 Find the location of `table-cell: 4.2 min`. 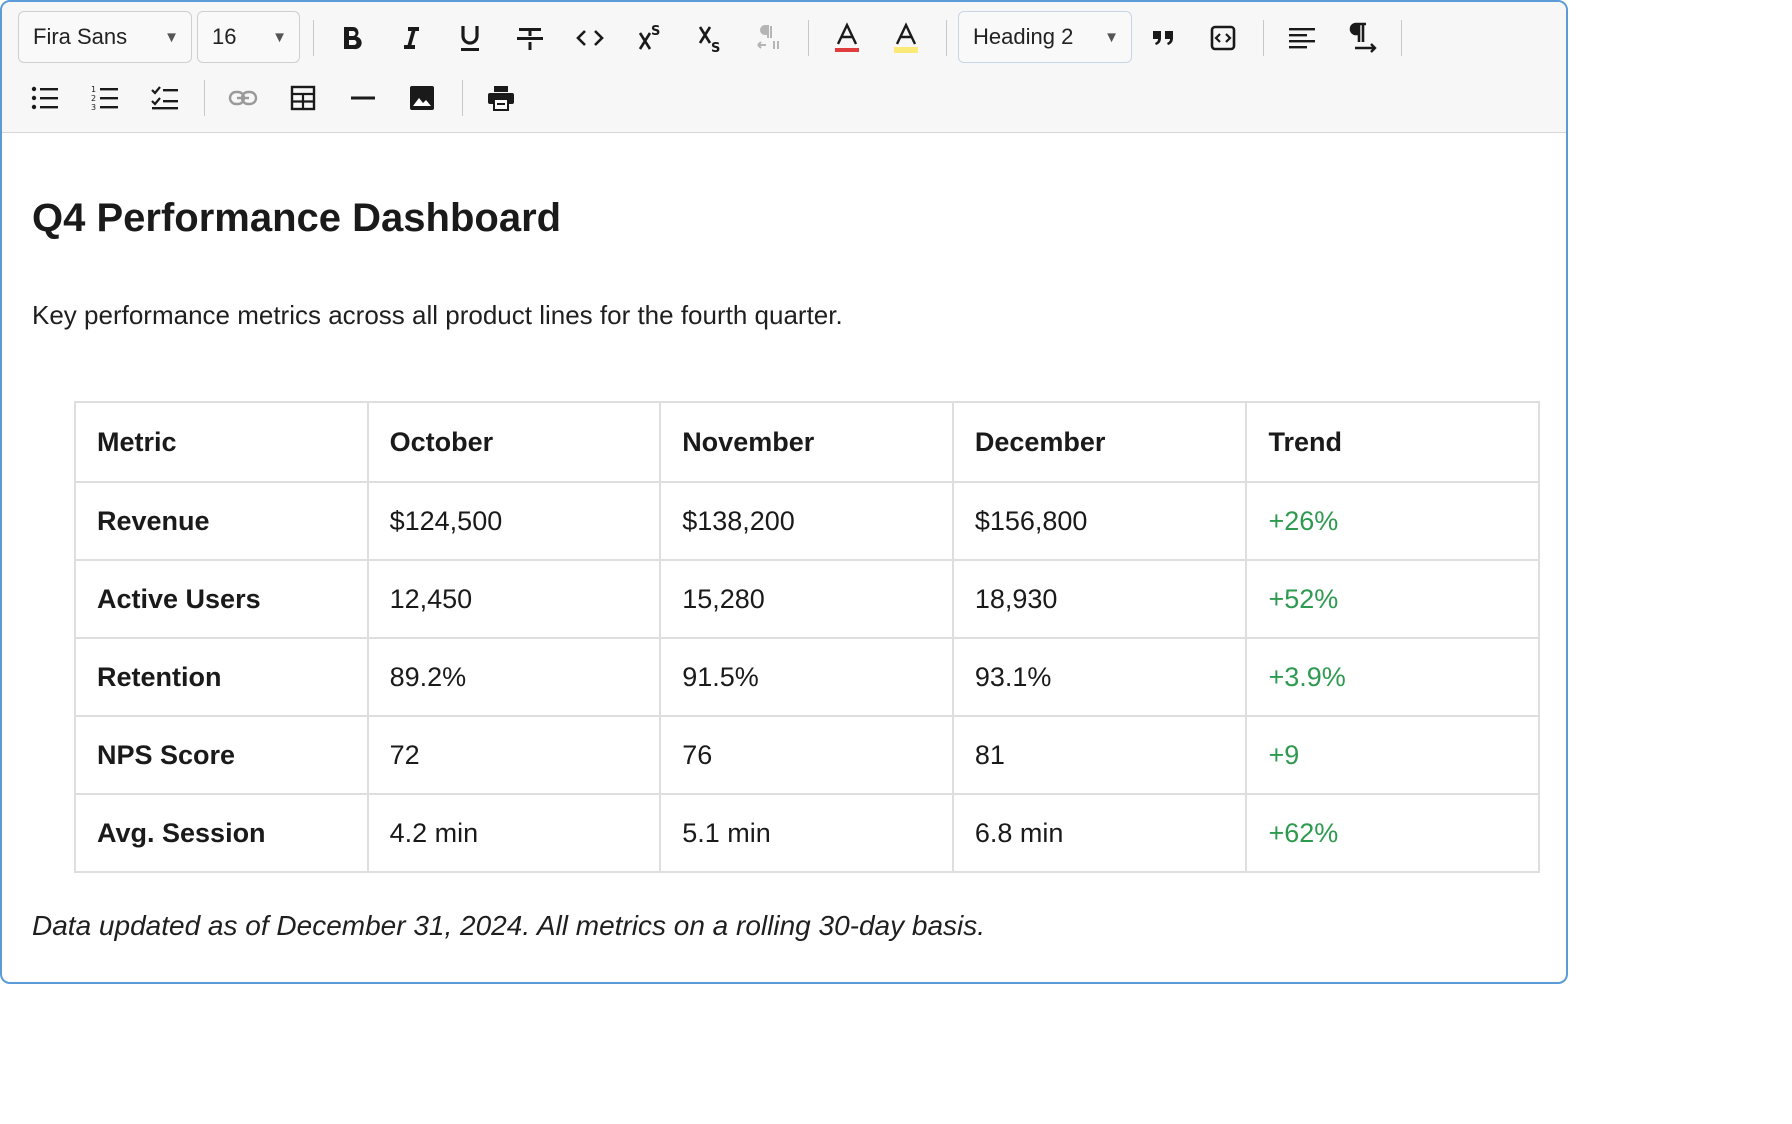

table-cell: 4.2 min is located at coordinates (514, 833).